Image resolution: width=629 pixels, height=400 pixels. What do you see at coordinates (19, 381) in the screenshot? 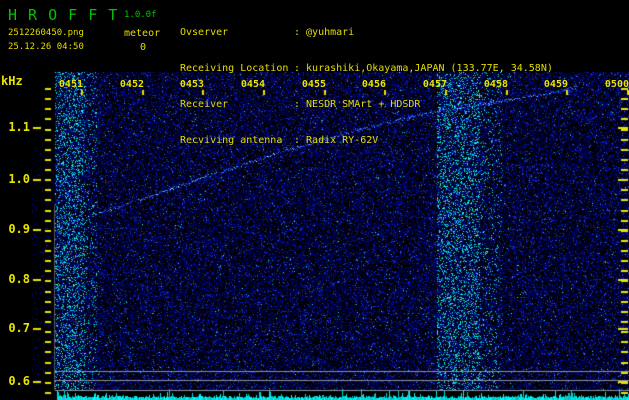
I see `freq-axis-label: 0.6` at bounding box center [19, 381].